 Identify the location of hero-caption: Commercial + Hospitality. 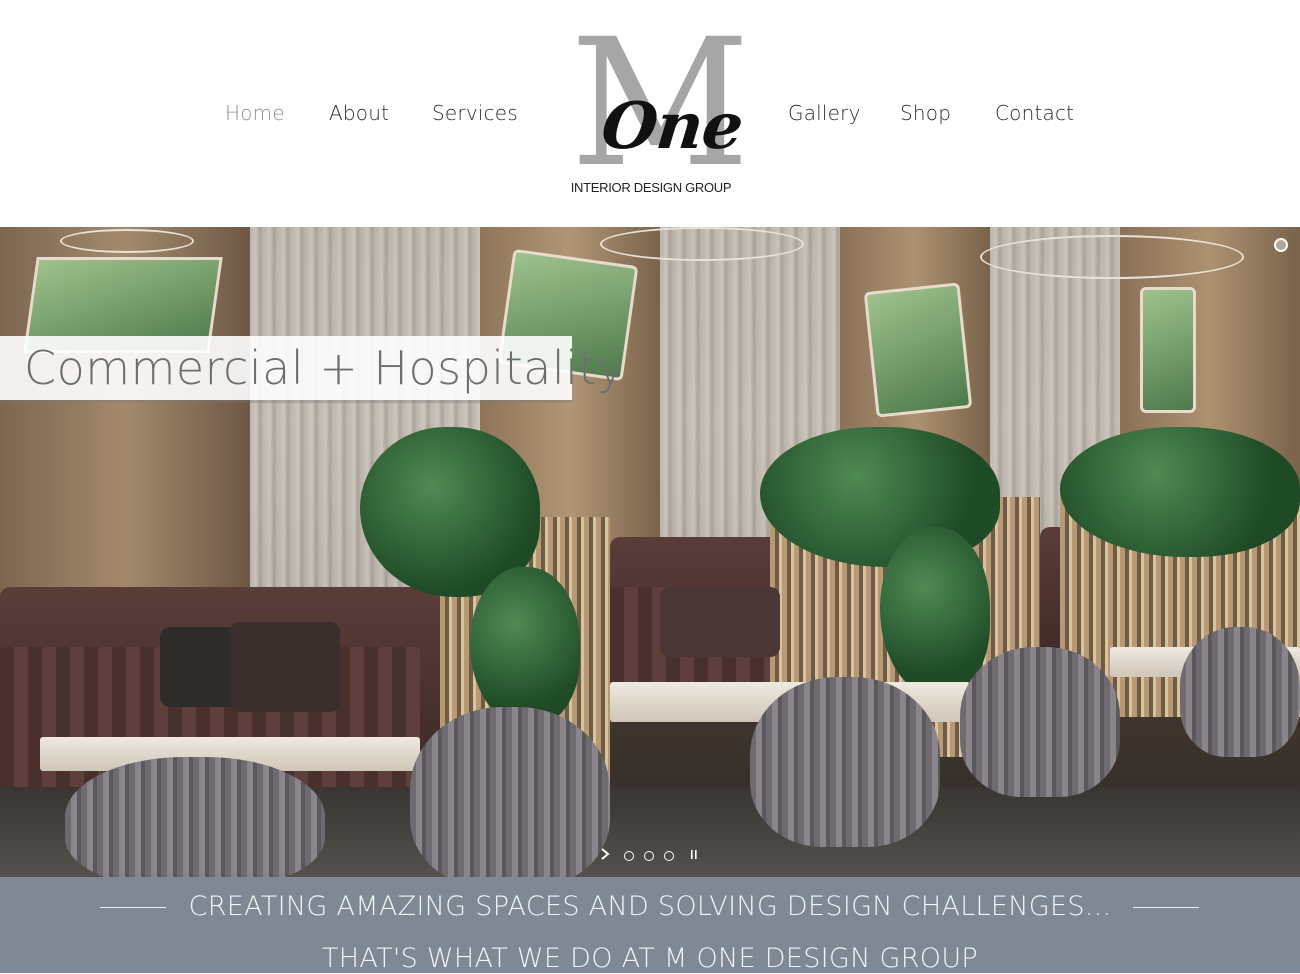
(324, 368).